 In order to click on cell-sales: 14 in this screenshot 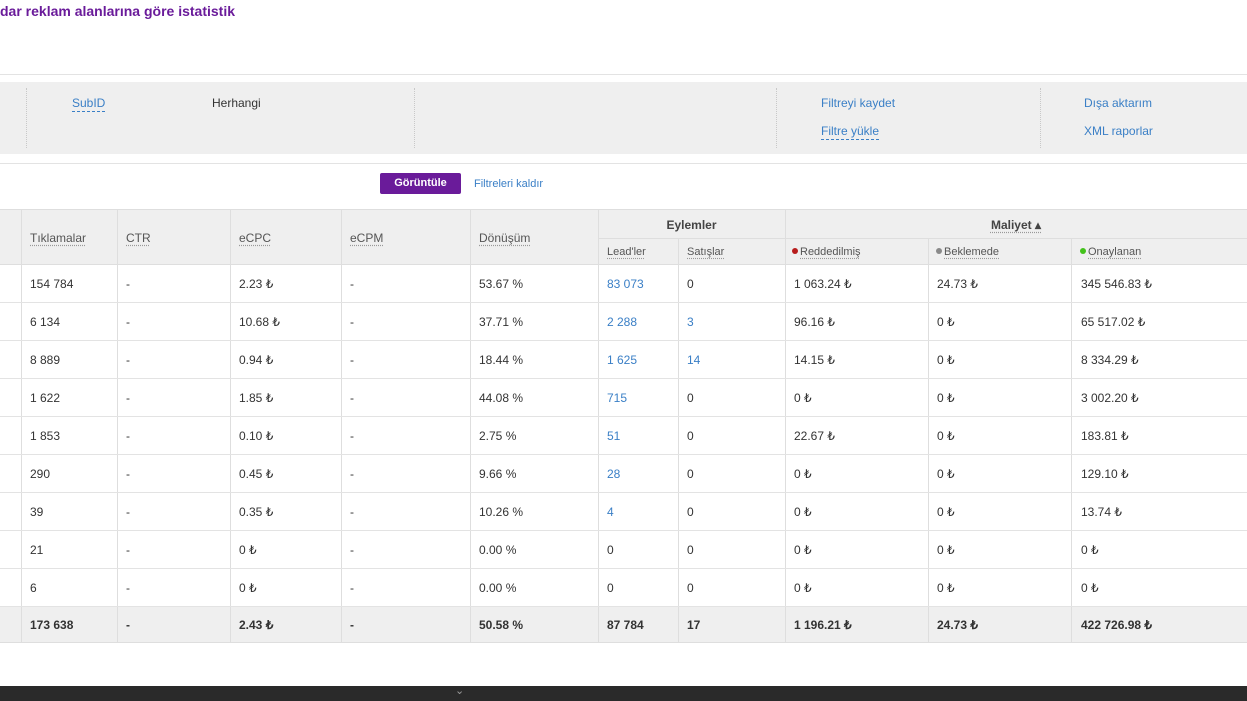, I will do `click(693, 360)`.